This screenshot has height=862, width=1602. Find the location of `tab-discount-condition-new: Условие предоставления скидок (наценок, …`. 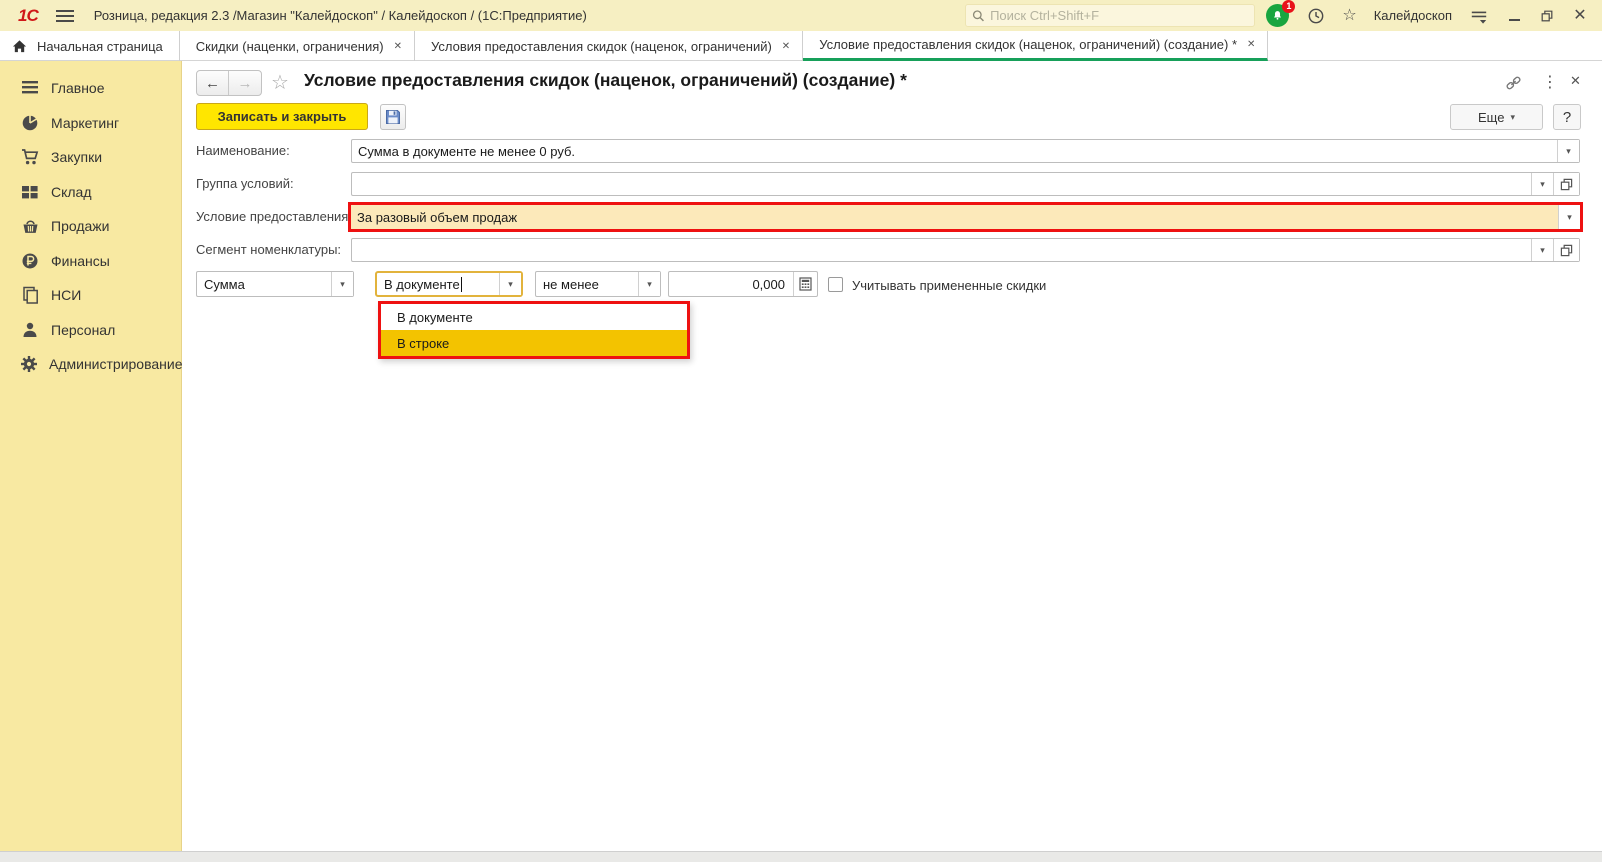

tab-discount-condition-new: Условие предоставления скидок (наценок, … is located at coordinates (1036, 46).